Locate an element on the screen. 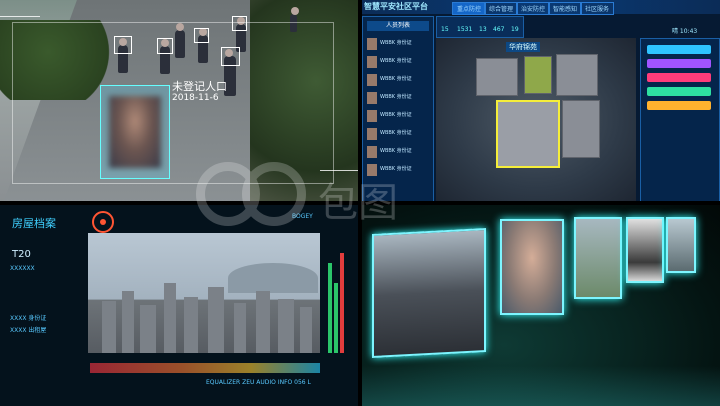 This screenshot has height=406, width=720. platform-topbar: 智慧平安社区平台 重点防控 综合管理 治安防控 智能感知 社区服务 is located at coordinates (540, 7).